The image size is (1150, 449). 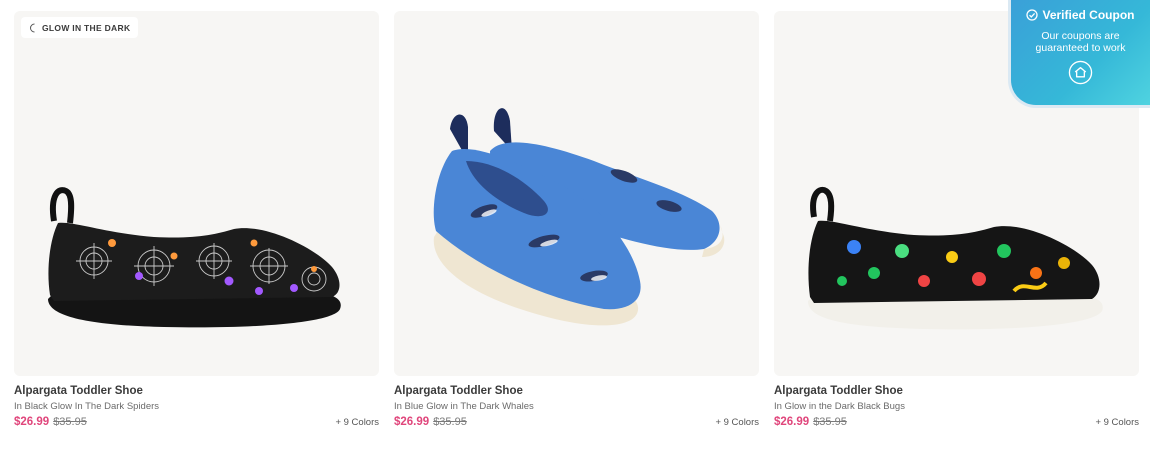 I want to click on check-circle-icon, so click(x=1032, y=15).